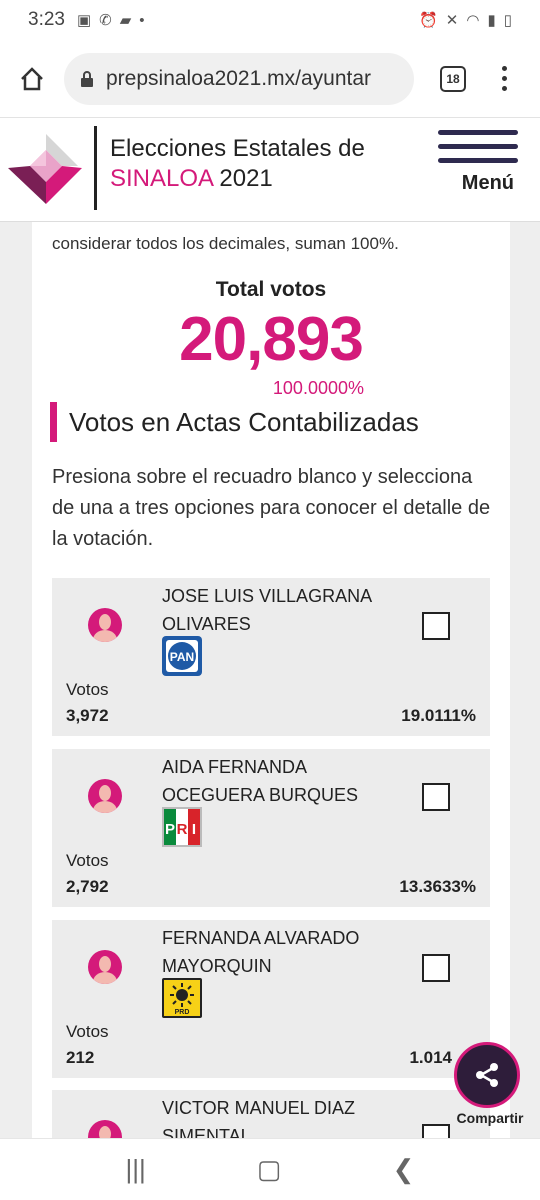 The height and width of the screenshot is (1200, 540). I want to click on tab-switcher-button: 18, so click(453, 78).